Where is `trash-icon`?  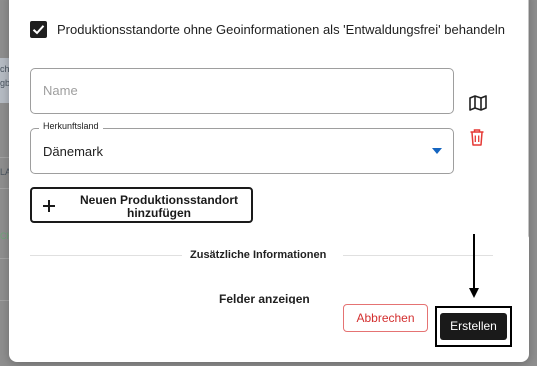 trash-icon is located at coordinates (477, 137).